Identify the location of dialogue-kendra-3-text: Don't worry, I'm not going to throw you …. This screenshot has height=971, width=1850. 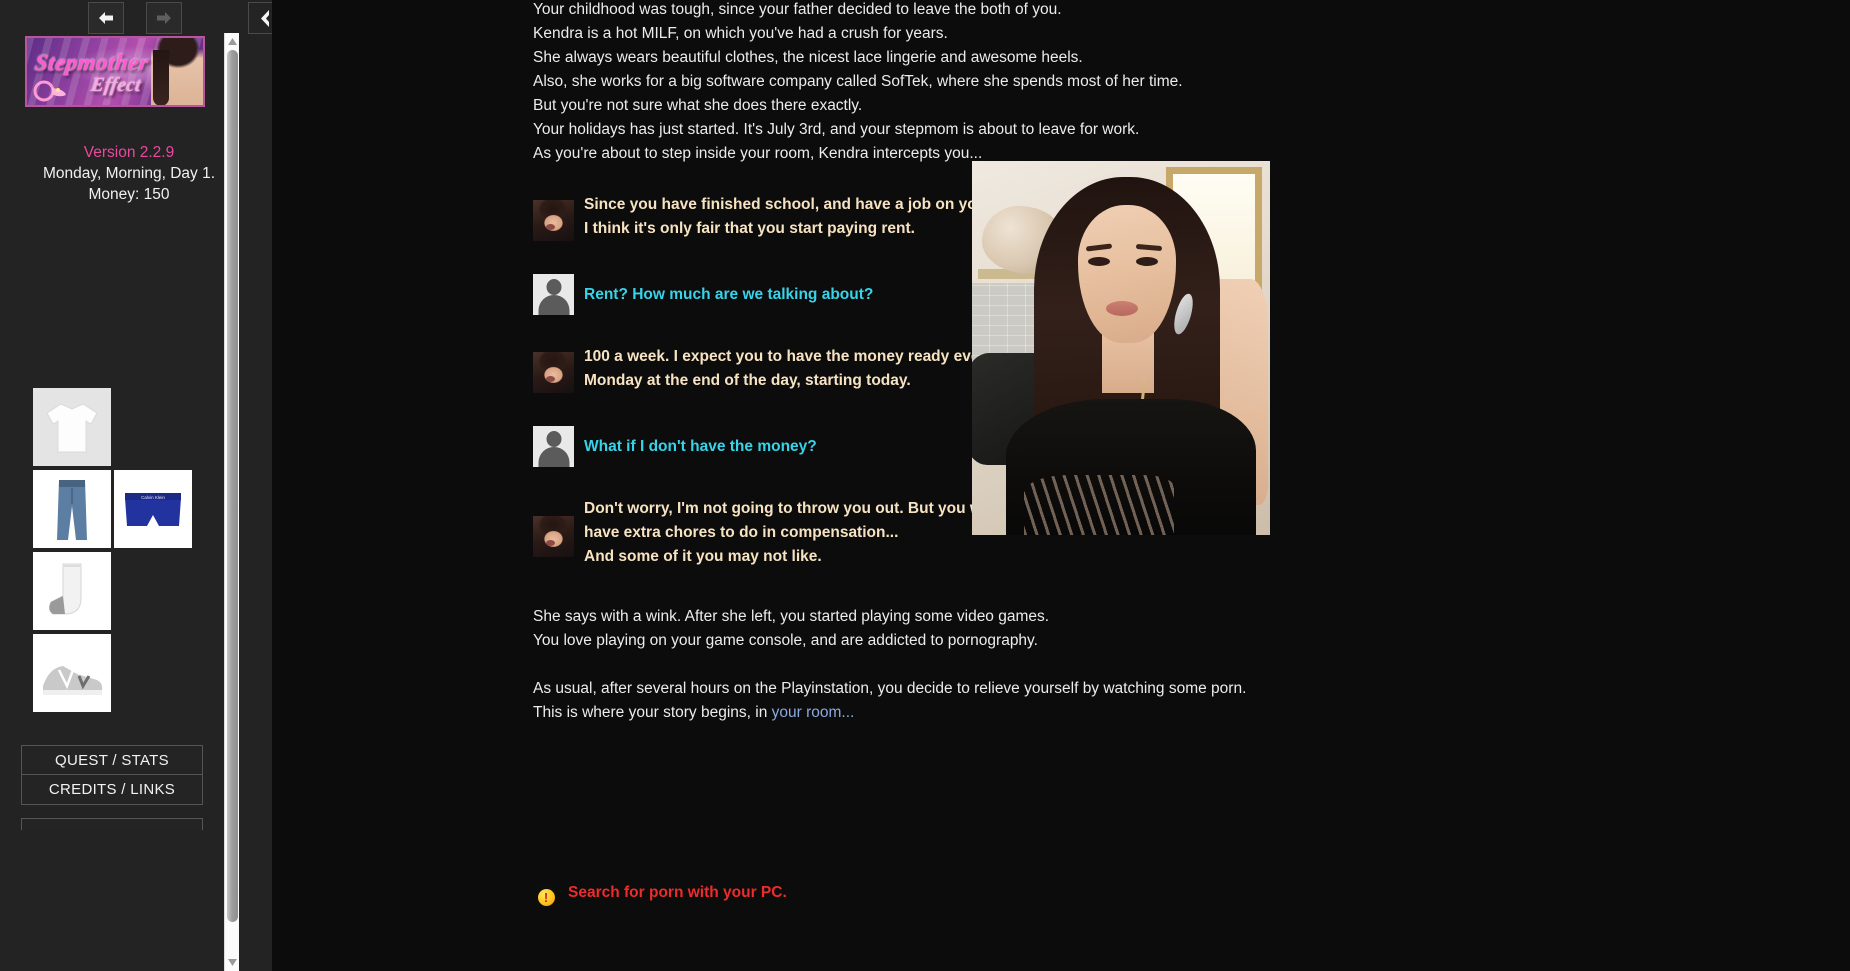
(789, 532).